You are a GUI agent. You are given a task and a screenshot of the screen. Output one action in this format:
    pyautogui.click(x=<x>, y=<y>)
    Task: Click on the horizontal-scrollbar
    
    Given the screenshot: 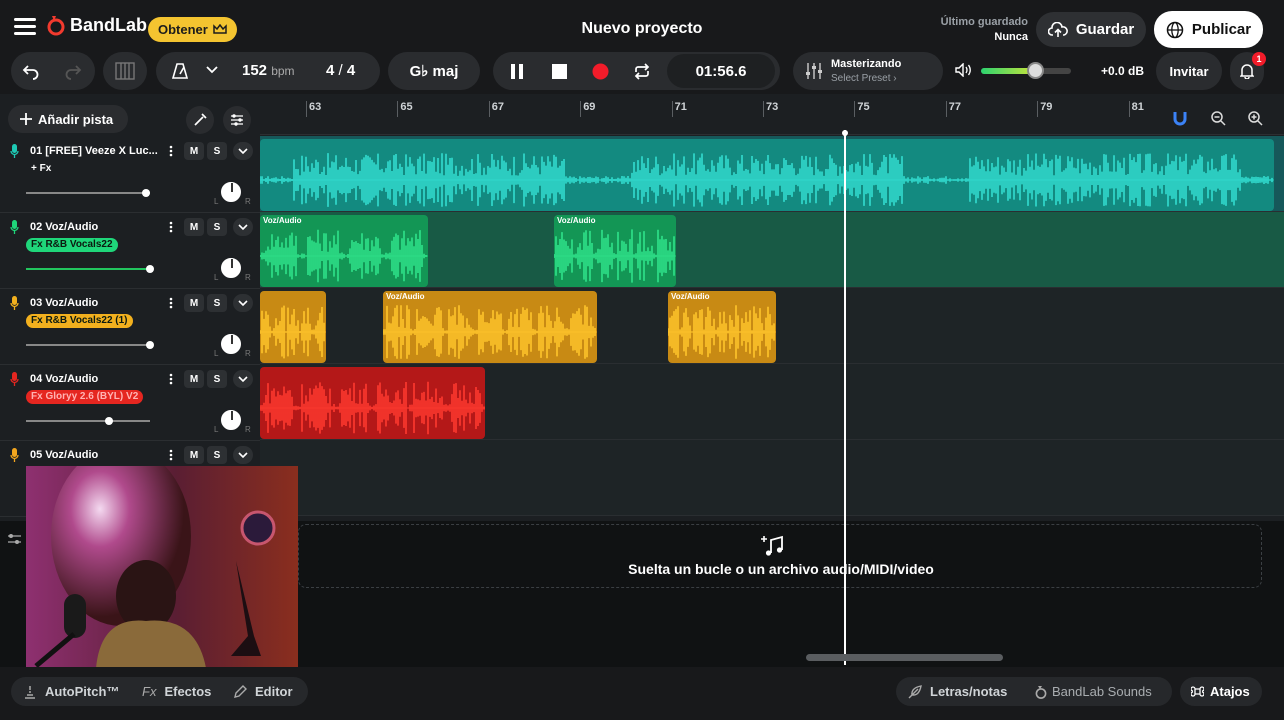 What is the action you would take?
    pyautogui.click(x=904, y=657)
    